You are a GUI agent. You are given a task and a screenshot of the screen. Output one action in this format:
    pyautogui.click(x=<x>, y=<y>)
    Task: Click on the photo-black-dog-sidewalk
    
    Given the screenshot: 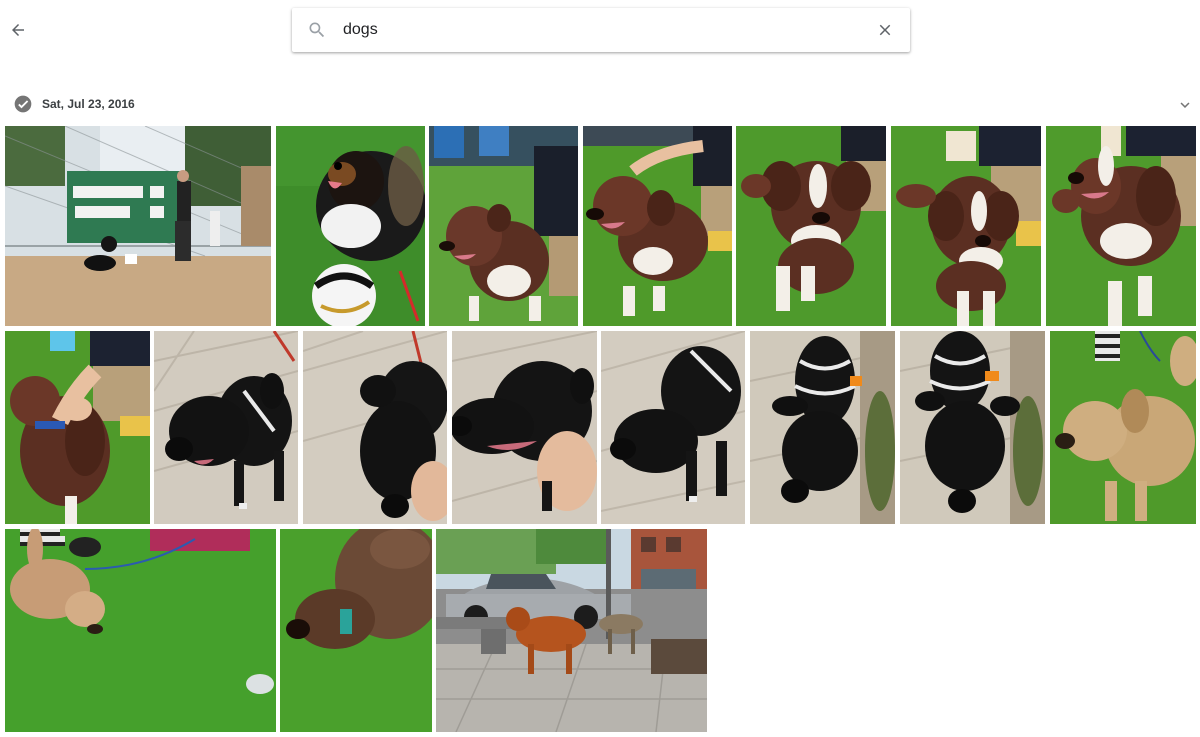 What is the action you would take?
    pyautogui.click(x=226, y=427)
    